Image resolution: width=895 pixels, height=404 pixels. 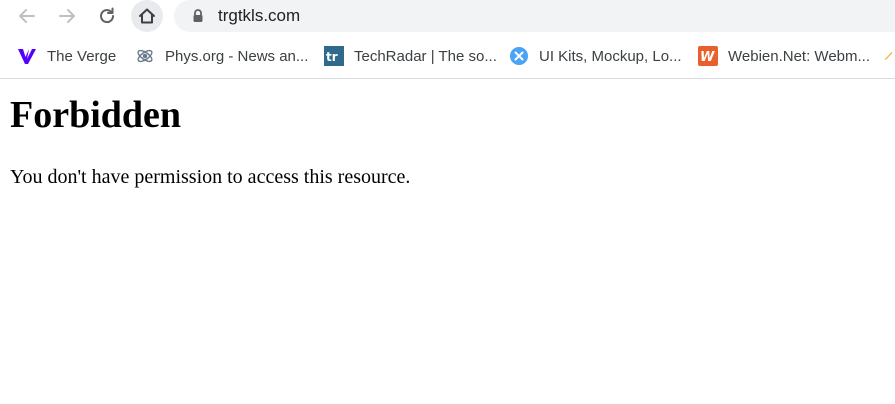 I want to click on bookmark-overflow, so click(x=889, y=56).